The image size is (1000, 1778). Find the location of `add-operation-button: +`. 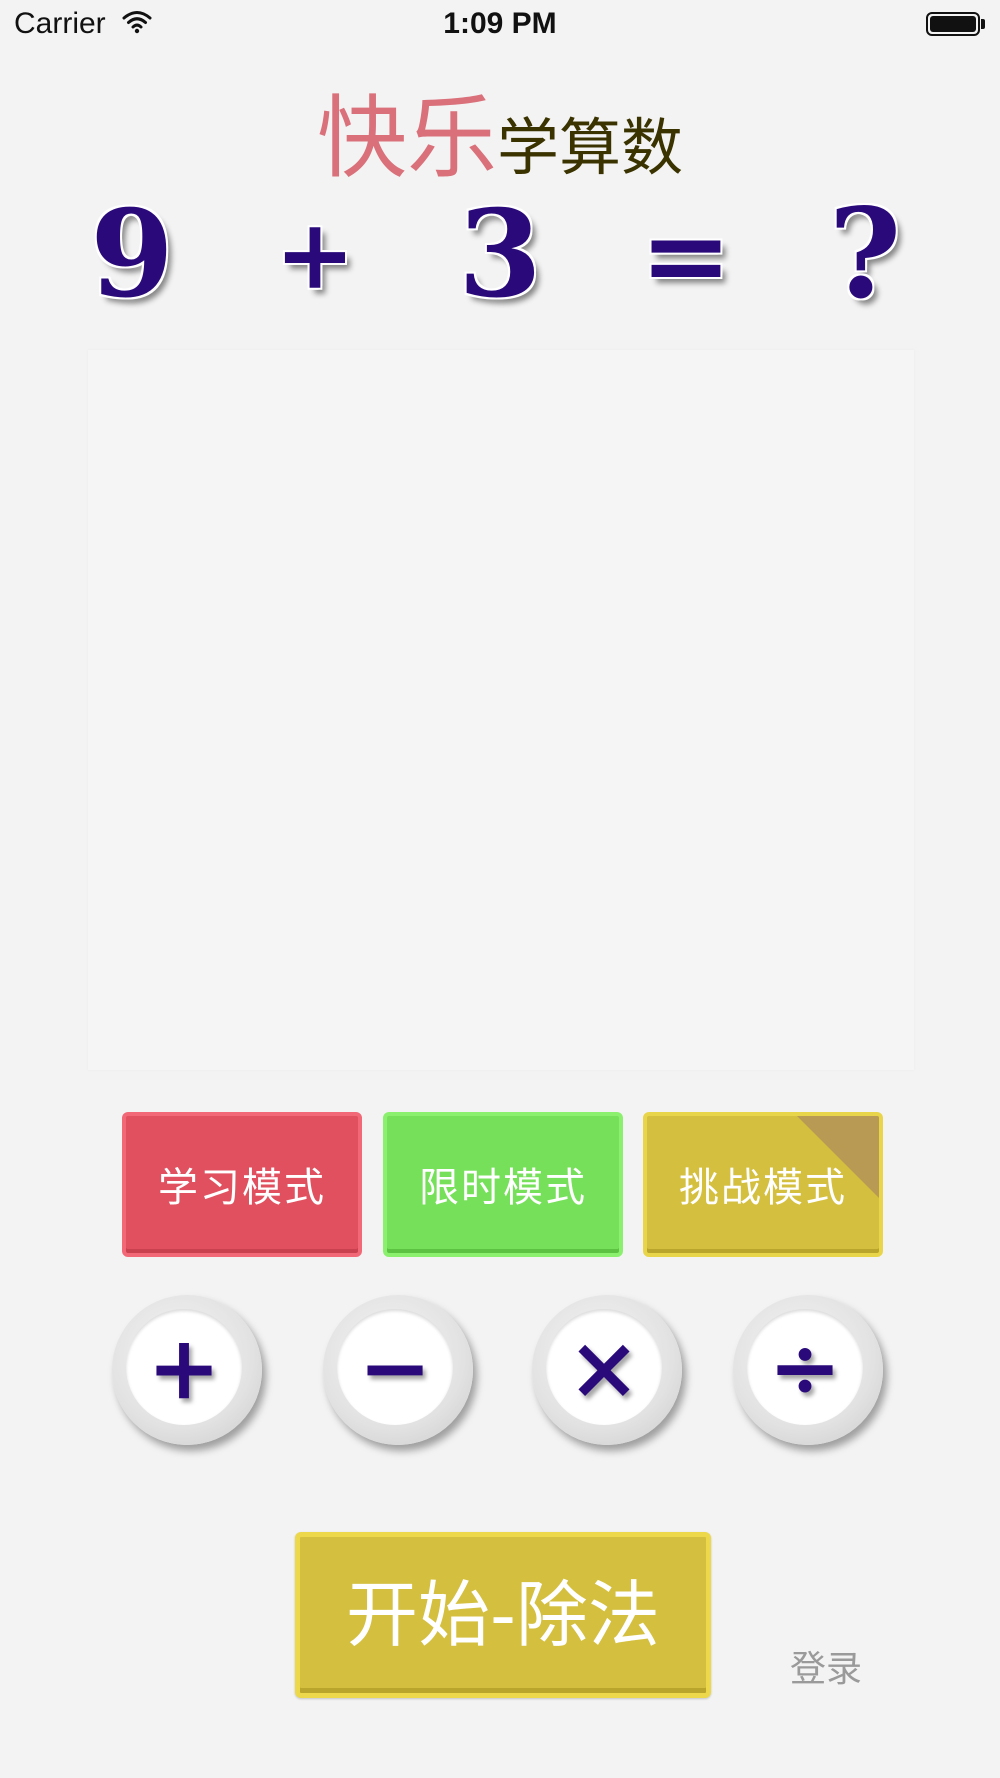

add-operation-button: + is located at coordinates (187, 1370).